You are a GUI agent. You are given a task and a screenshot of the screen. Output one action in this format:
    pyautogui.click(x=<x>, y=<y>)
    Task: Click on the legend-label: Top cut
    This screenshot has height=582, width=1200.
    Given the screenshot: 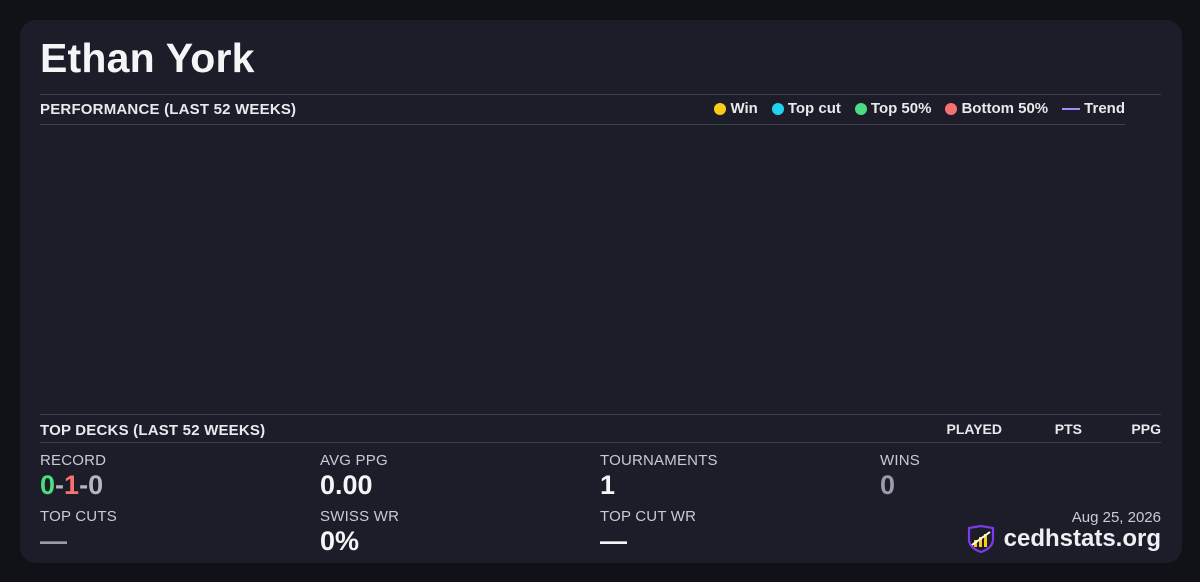 What is the action you would take?
    pyautogui.click(x=814, y=108)
    